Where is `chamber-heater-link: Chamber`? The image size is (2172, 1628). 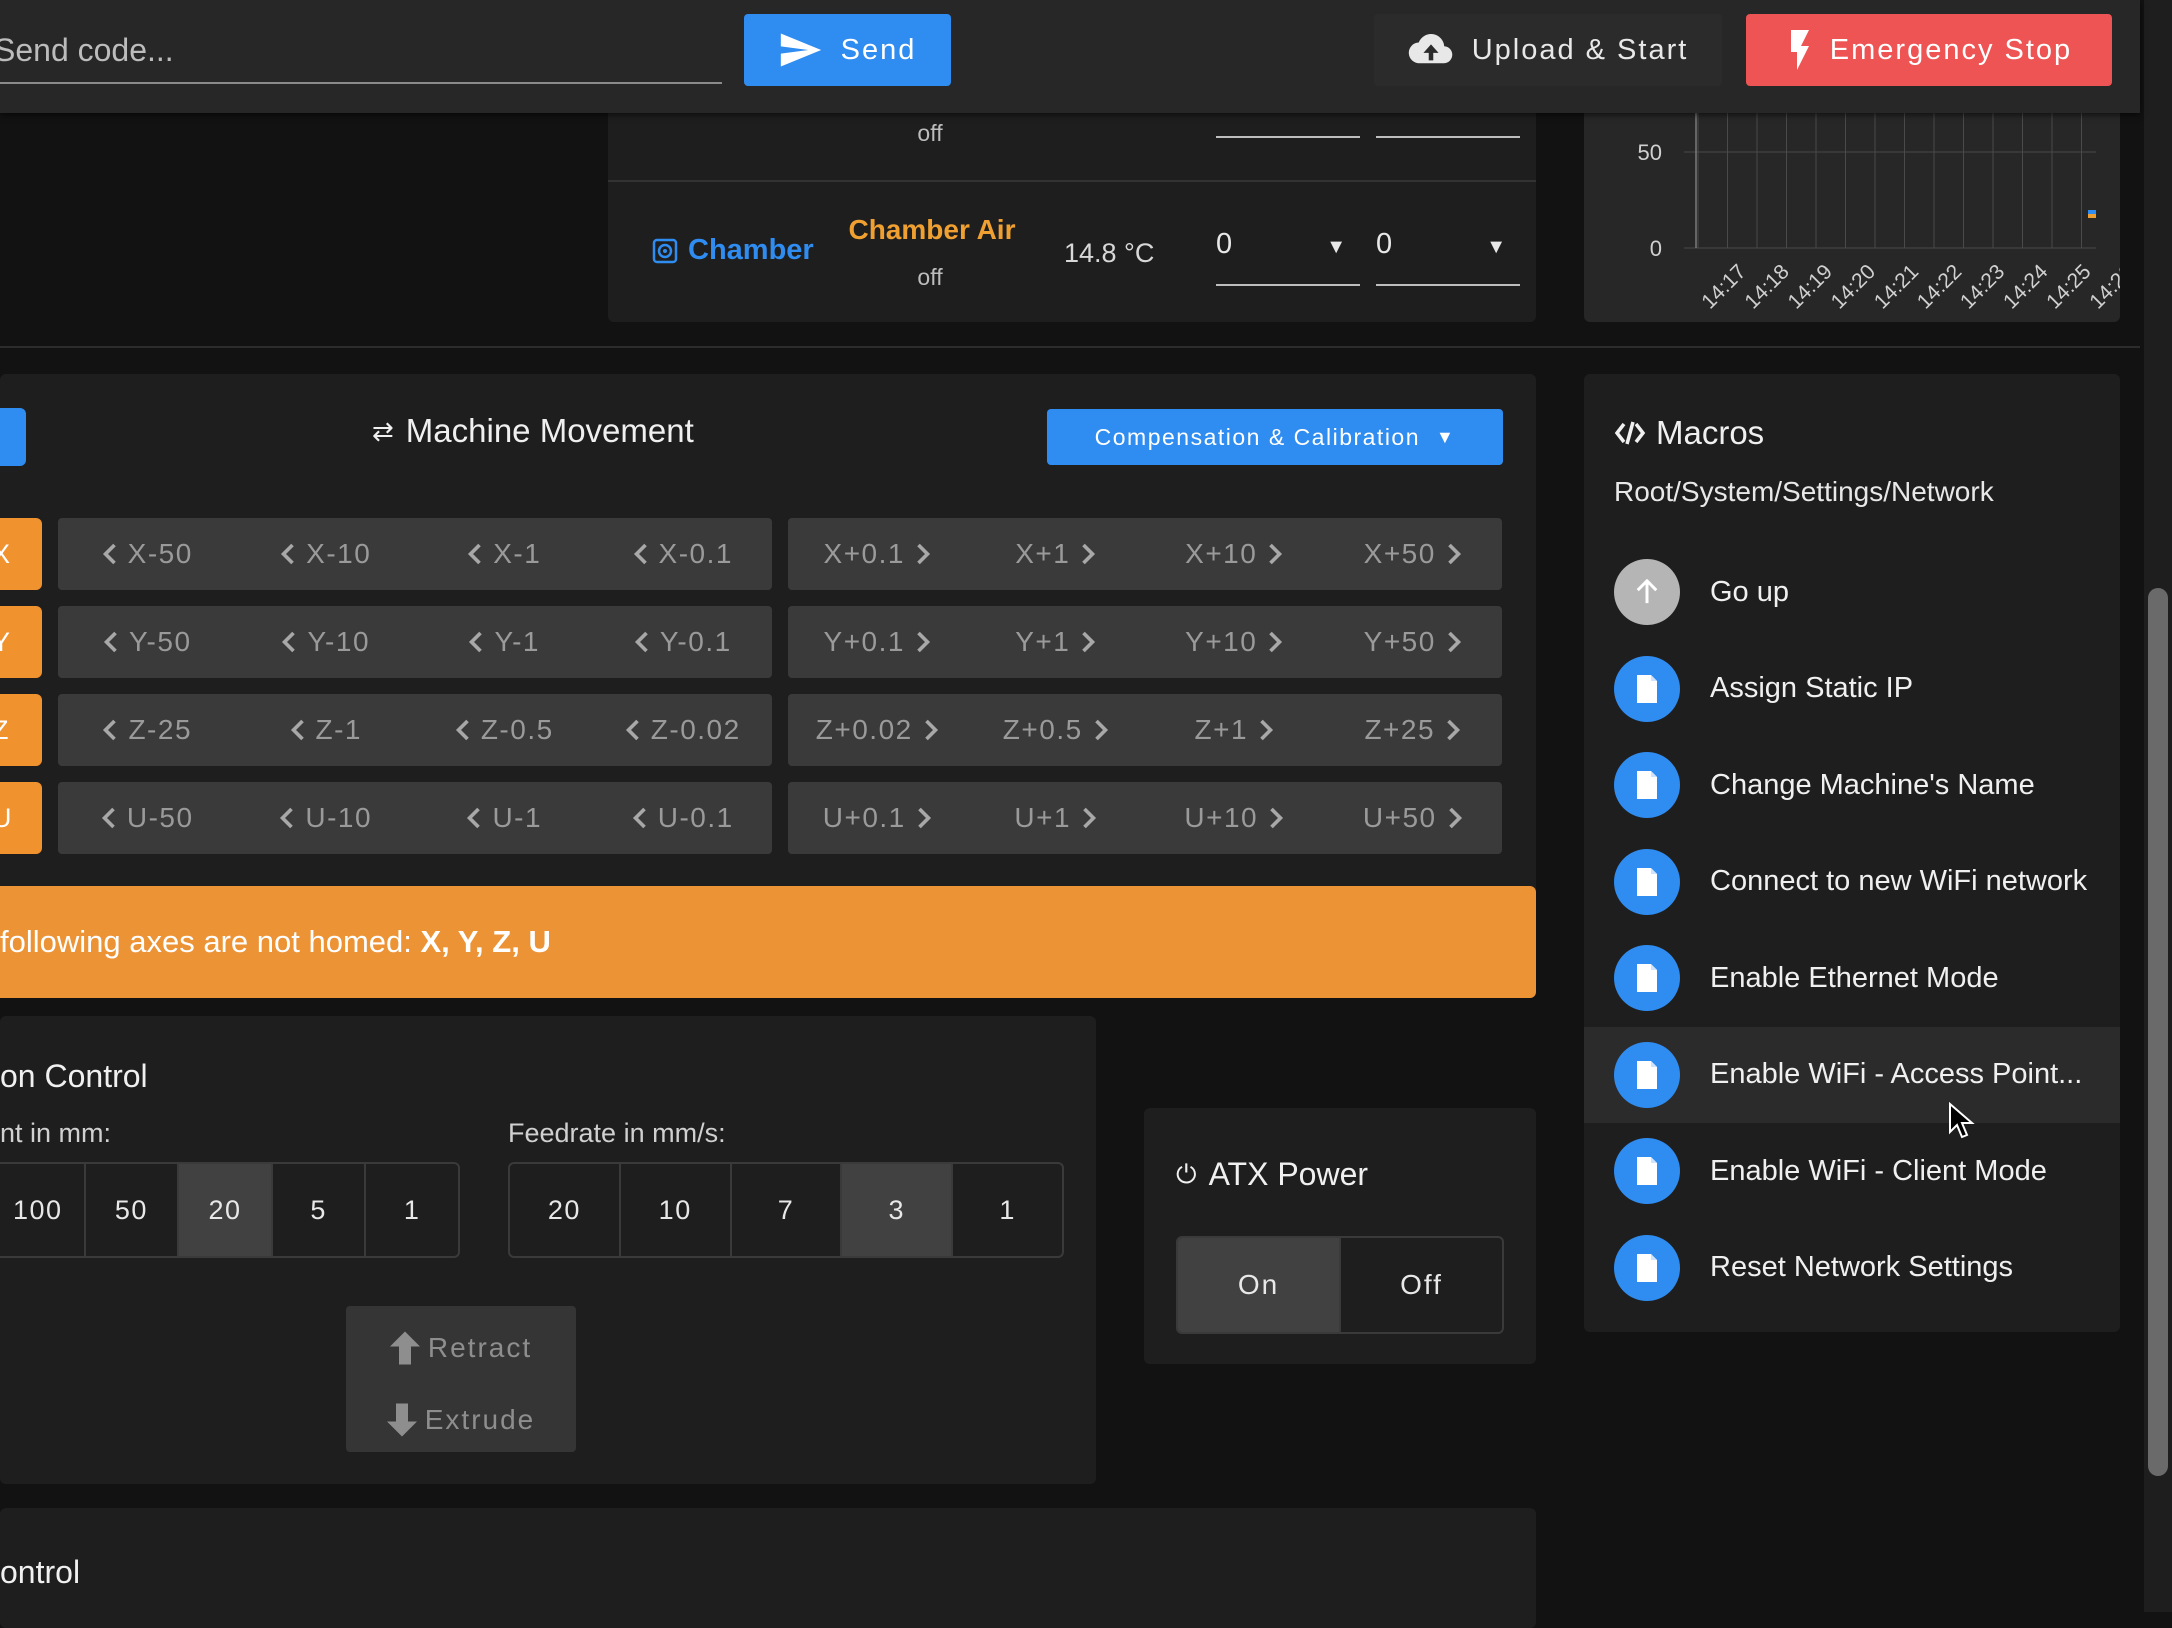 chamber-heater-link: Chamber is located at coordinates (733, 250).